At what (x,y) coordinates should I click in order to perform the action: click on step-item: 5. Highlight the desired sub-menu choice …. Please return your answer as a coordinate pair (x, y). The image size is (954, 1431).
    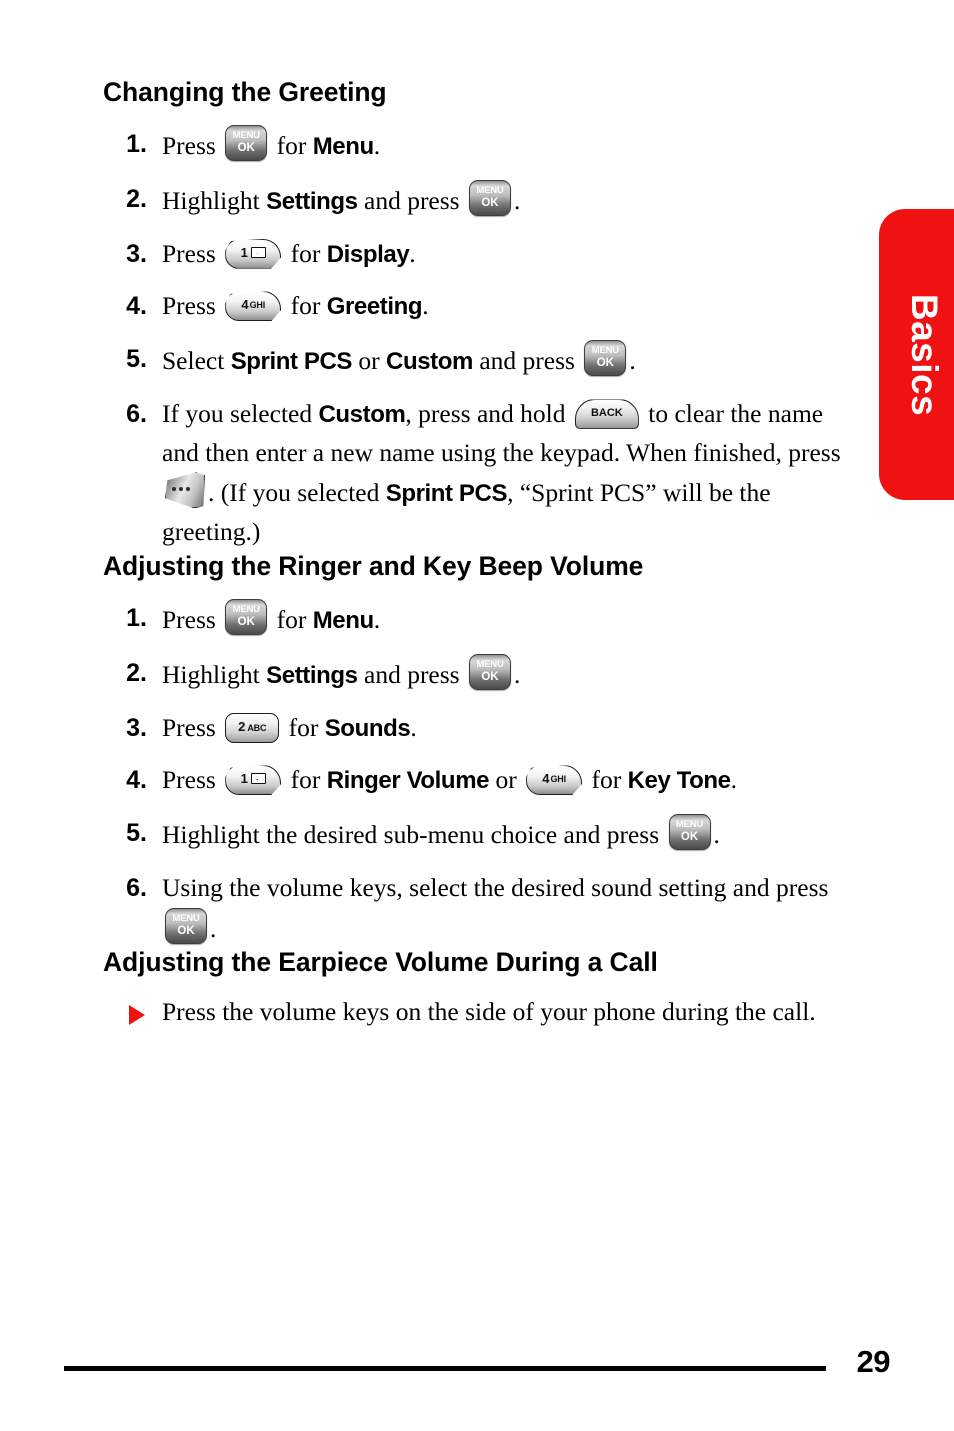
    Looking at the image, I should click on (477, 834).